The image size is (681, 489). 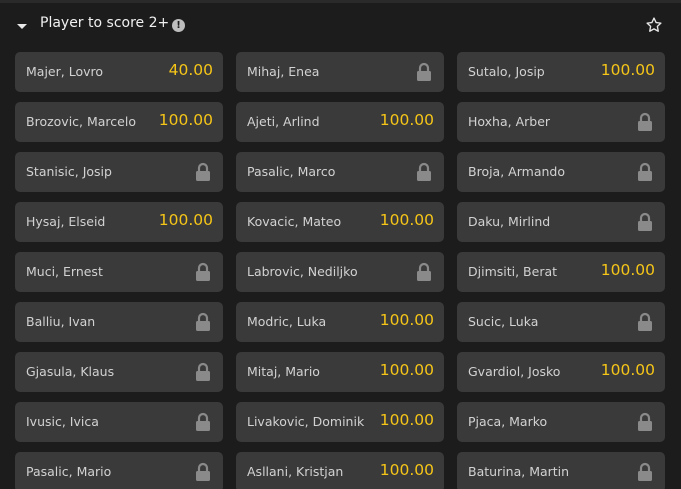 What do you see at coordinates (306, 421) in the screenshot?
I see `player-name: Livakovic, Dominik` at bounding box center [306, 421].